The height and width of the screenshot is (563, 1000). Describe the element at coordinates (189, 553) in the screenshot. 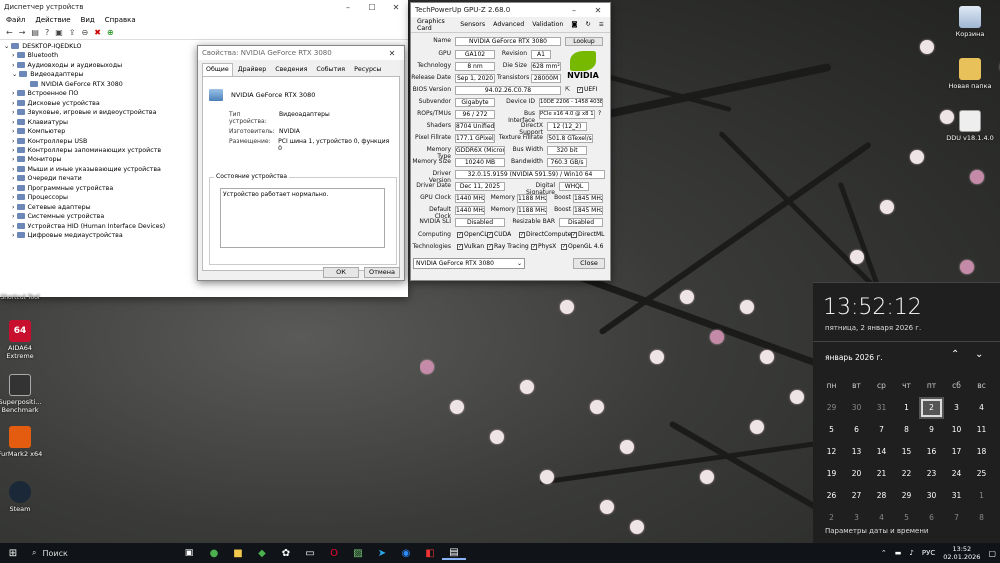

I see `task-view-icon: ▣` at that location.